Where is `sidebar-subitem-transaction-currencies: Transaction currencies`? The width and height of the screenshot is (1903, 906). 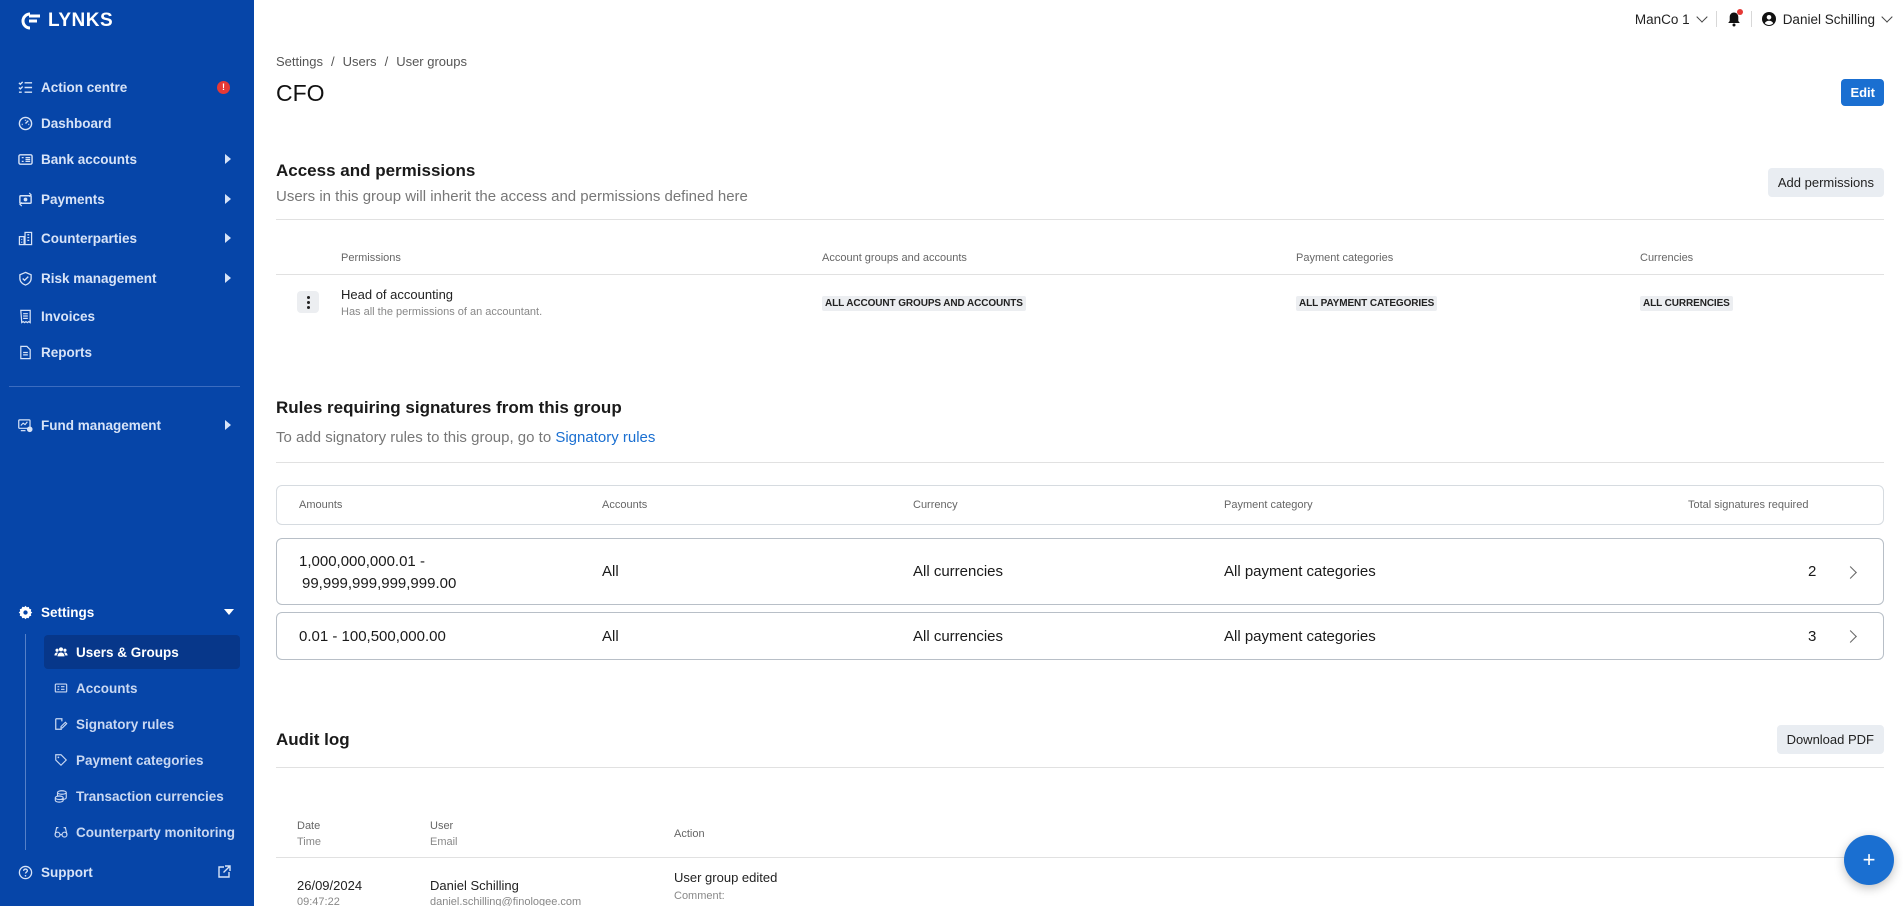 sidebar-subitem-transaction-currencies: Transaction currencies is located at coordinates (142, 796).